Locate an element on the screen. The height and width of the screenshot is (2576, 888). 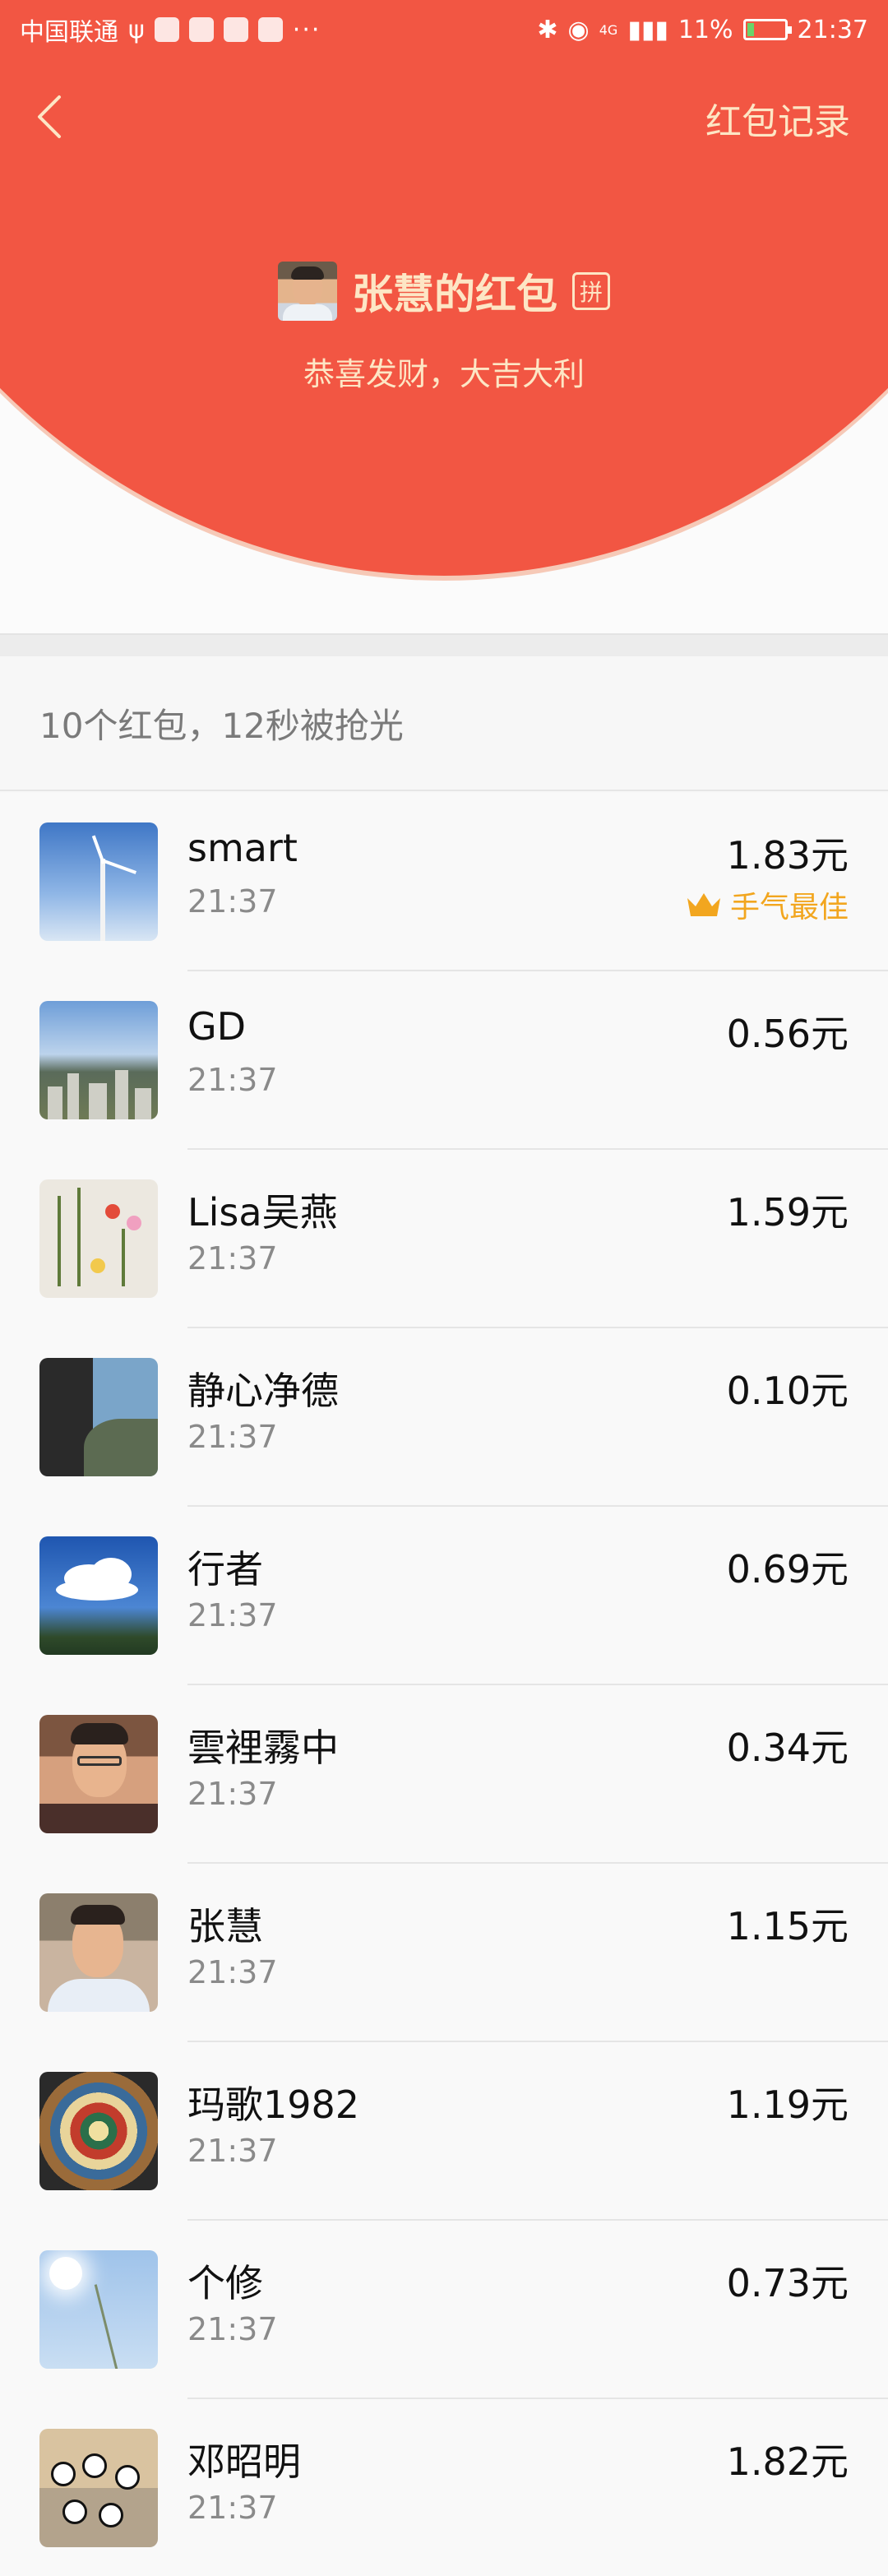
wind-turbine-avatar is located at coordinates (98, 881).